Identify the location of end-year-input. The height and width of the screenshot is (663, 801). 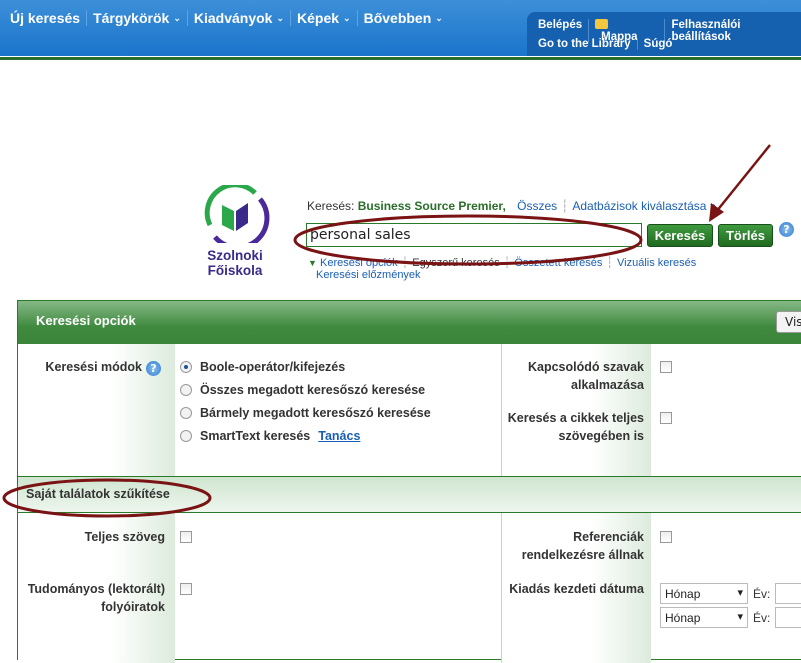
(788, 617).